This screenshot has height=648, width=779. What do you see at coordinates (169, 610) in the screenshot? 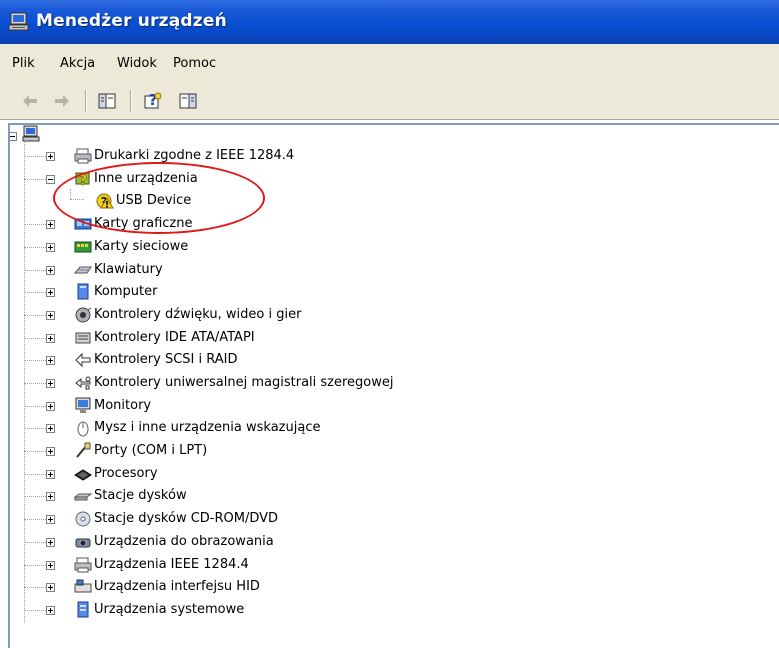
I see `tree-item-label: Urządzenia systemowe` at bounding box center [169, 610].